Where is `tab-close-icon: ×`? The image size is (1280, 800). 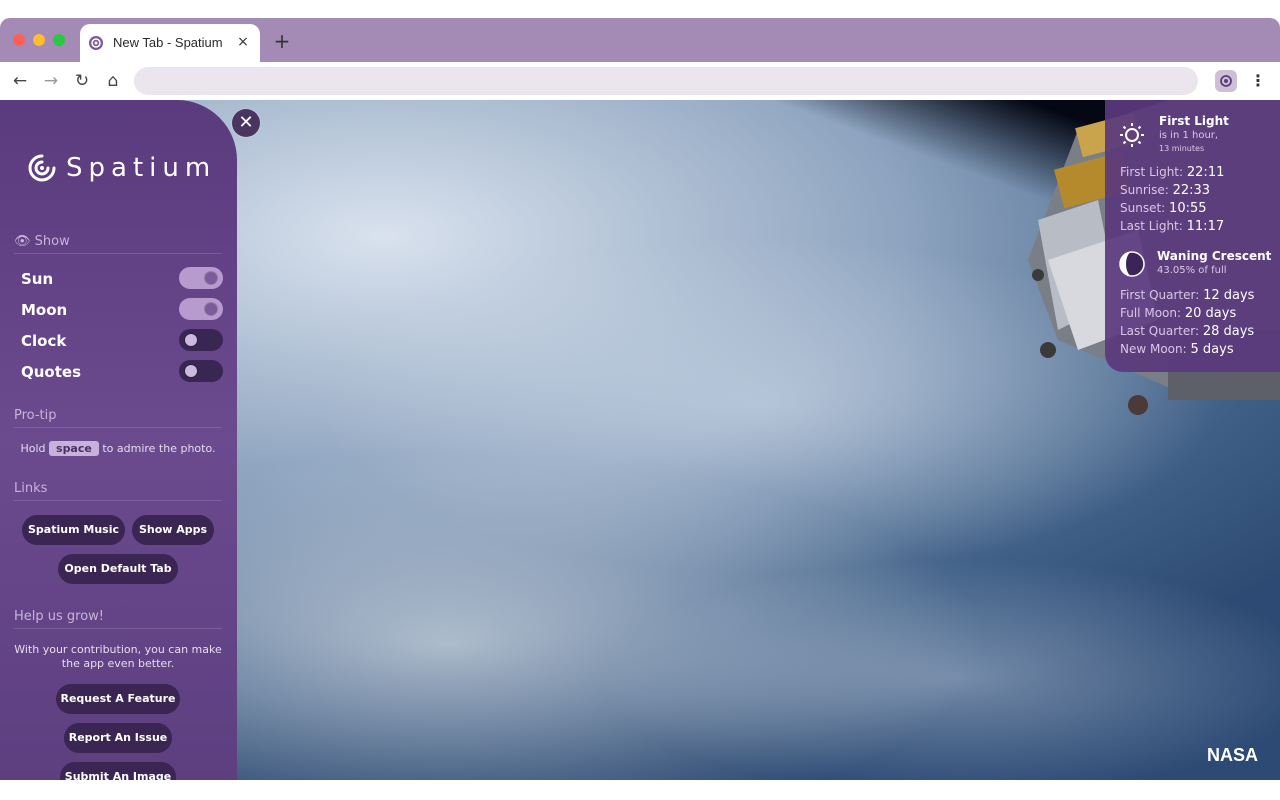 tab-close-icon: × is located at coordinates (243, 42).